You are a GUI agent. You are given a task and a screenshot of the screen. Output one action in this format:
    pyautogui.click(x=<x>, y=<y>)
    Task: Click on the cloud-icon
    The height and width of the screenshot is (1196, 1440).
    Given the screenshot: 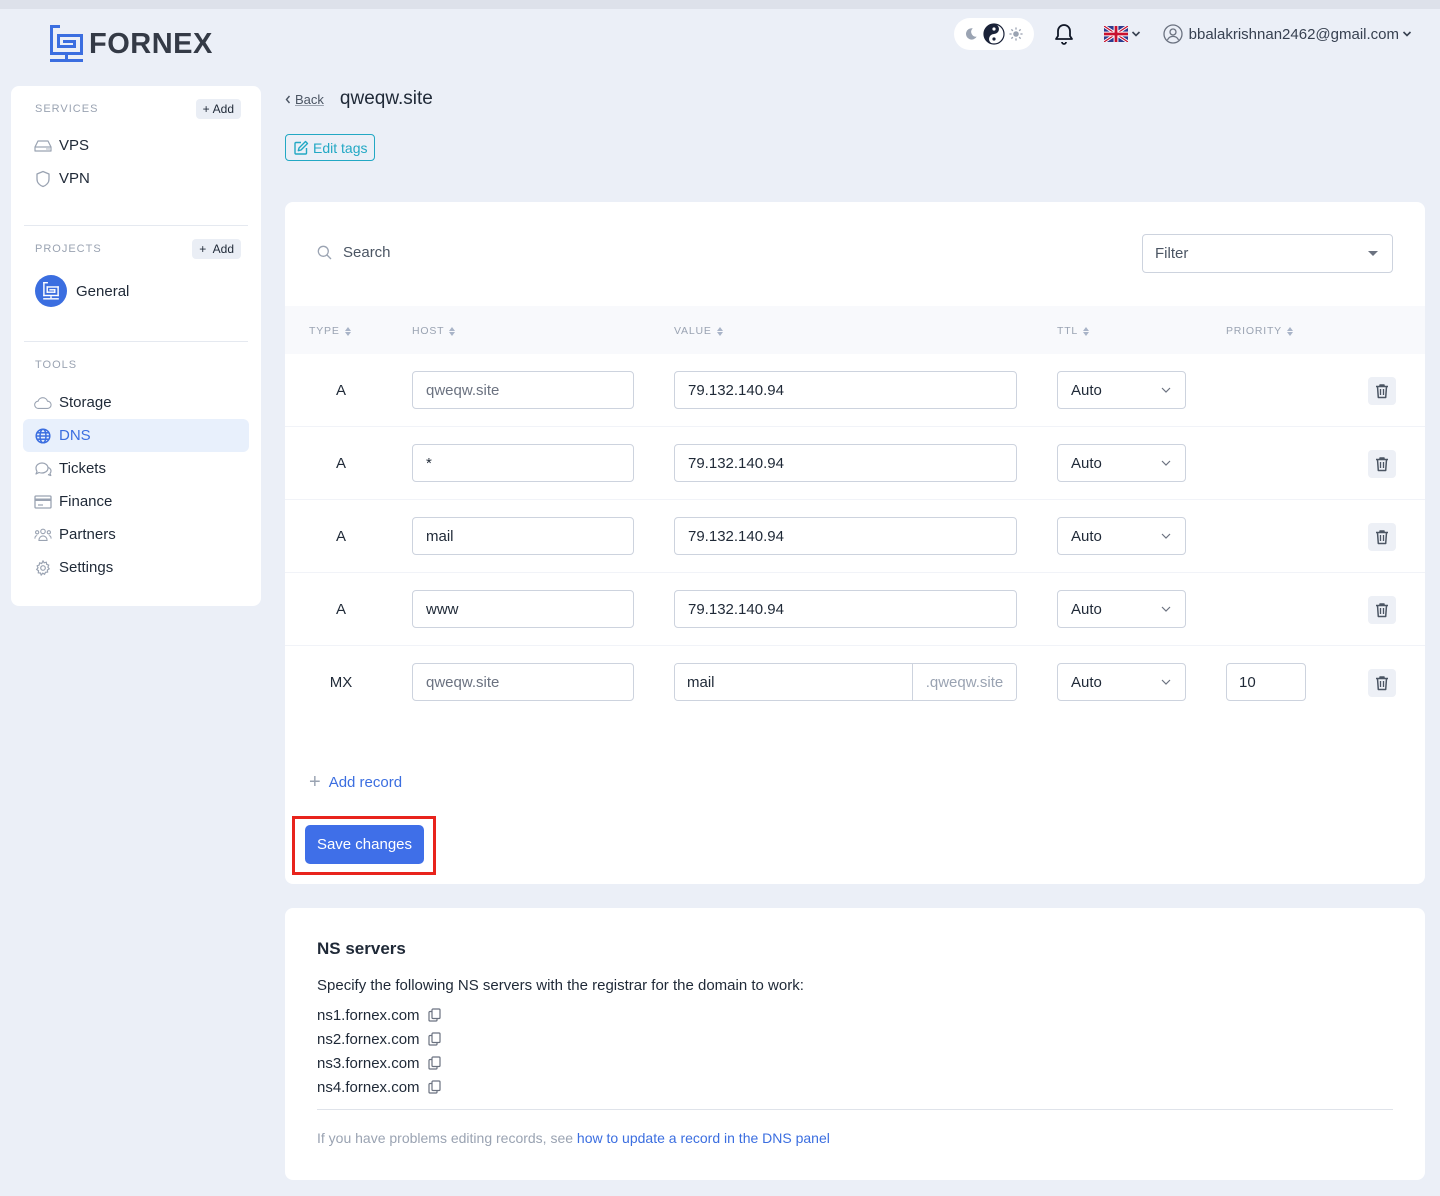 What is the action you would take?
    pyautogui.click(x=43, y=403)
    